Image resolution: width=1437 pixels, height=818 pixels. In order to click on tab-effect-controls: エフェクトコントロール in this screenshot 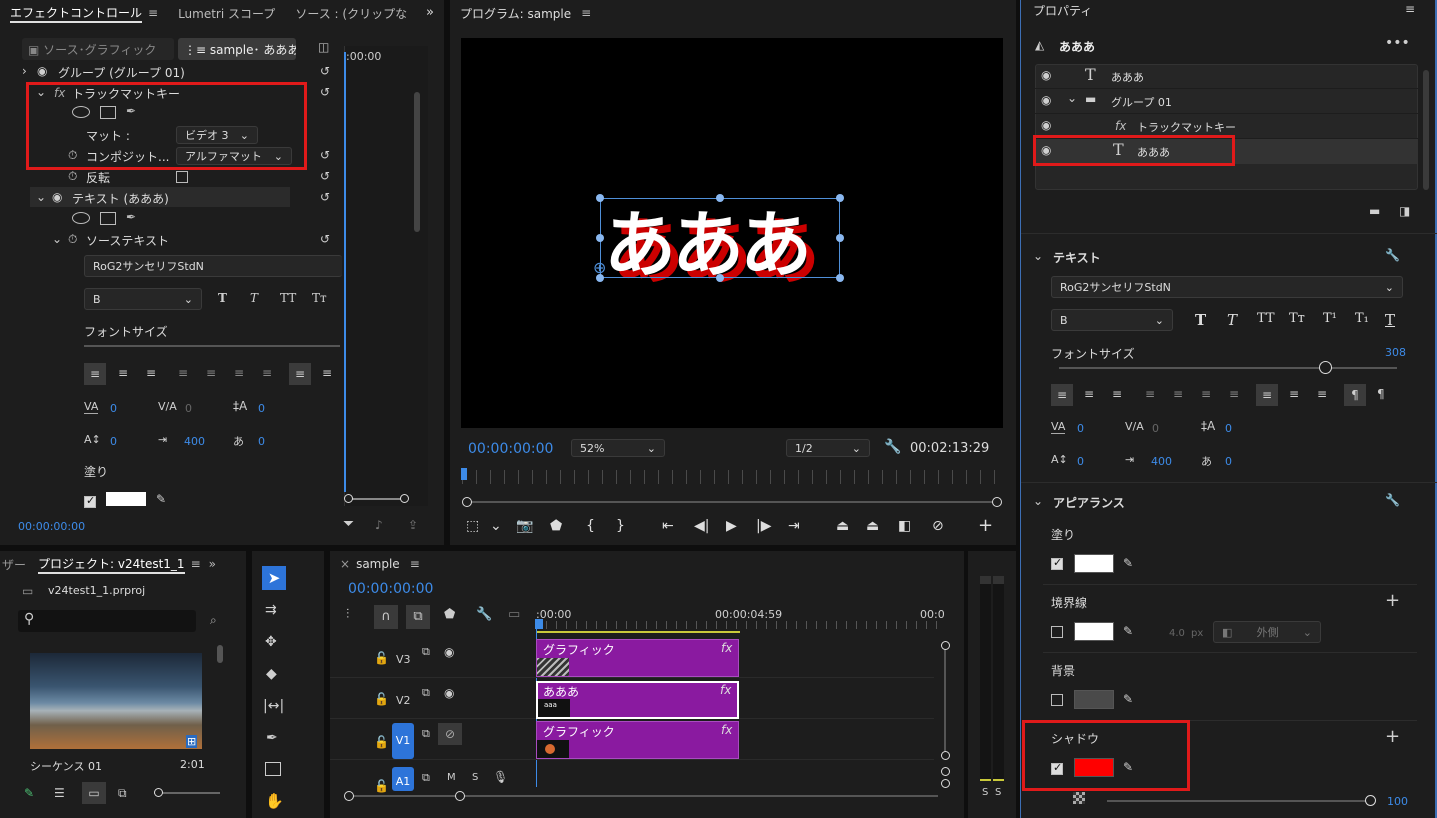, I will do `click(76, 13)`.